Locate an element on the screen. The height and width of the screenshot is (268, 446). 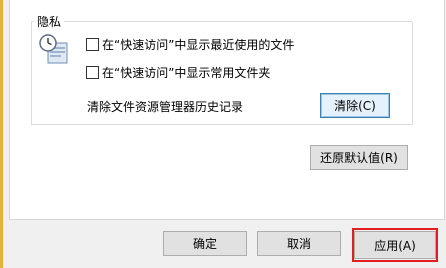
show-frequent-folders-checkbox is located at coordinates (92, 72).